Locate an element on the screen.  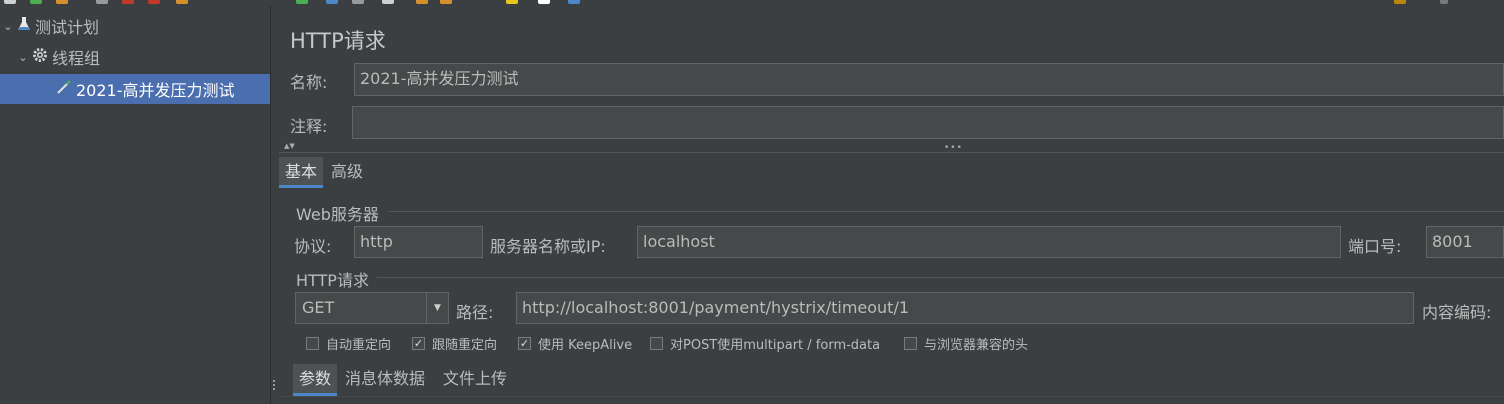
protocol-label: 协议: is located at coordinates (313, 246).